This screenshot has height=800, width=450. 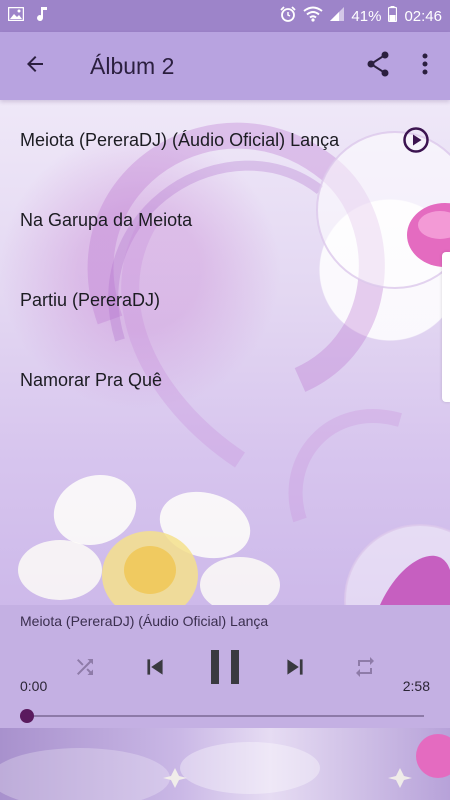 I want to click on more-vert-icon, so click(x=425, y=66).